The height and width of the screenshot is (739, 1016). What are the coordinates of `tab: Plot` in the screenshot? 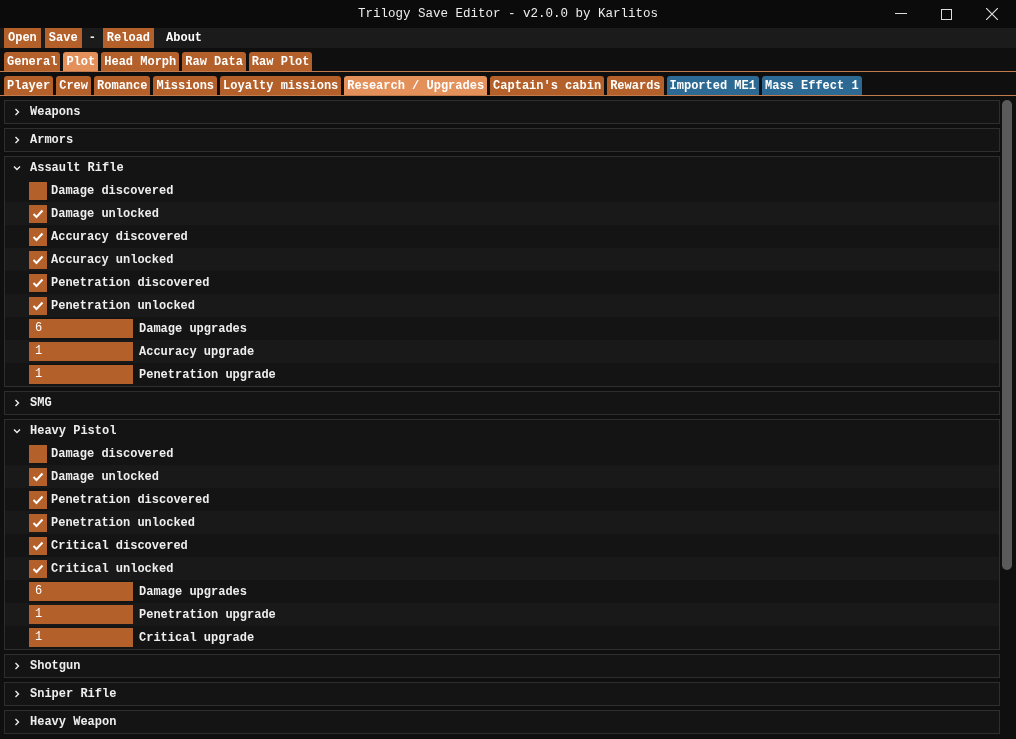 It's located at (81, 61).